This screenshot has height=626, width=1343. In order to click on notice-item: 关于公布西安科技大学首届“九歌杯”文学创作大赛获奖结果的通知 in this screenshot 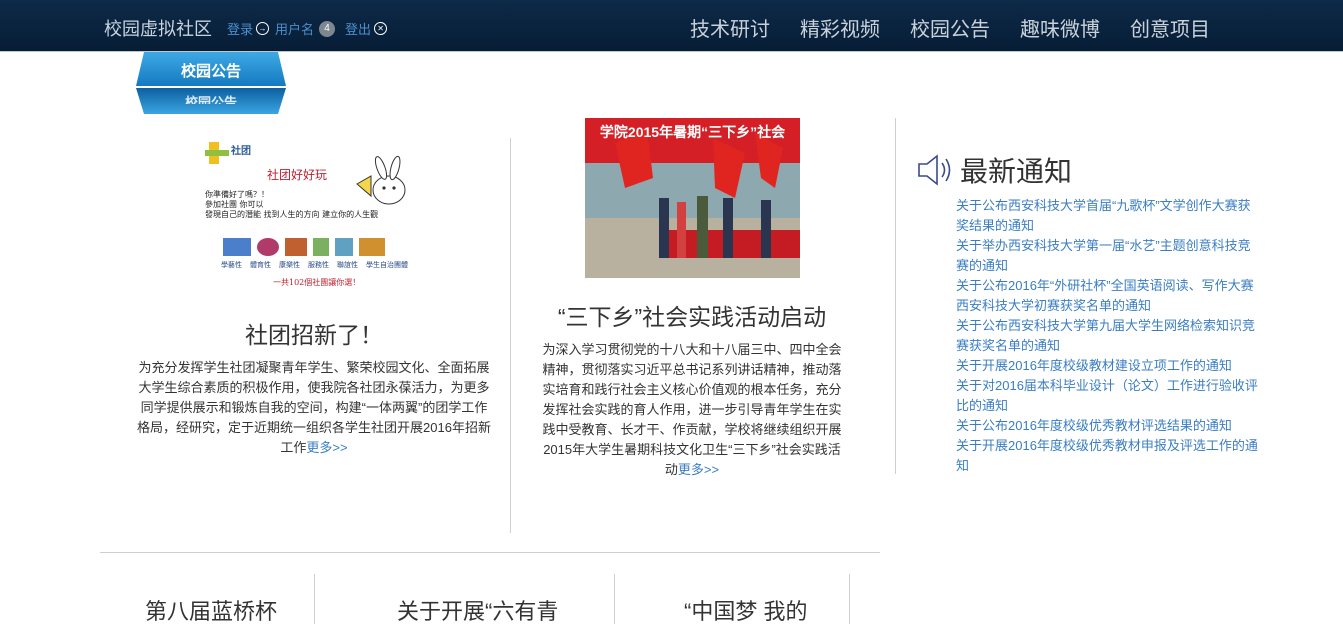, I will do `click(1109, 216)`.